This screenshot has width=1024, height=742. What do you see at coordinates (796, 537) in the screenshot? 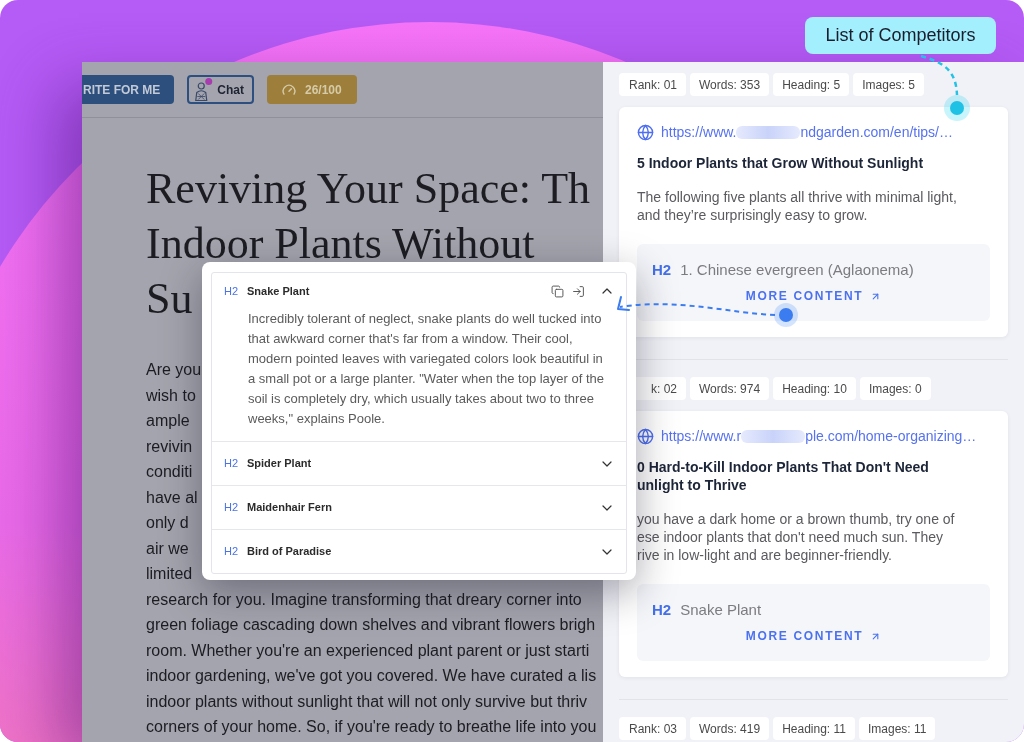
I see `result-snippet: you have a dark home or a brown thumb, try one of ese indoor plants that don't need much sun. They rive in low-light and are beginner-friendly.` at bounding box center [796, 537].